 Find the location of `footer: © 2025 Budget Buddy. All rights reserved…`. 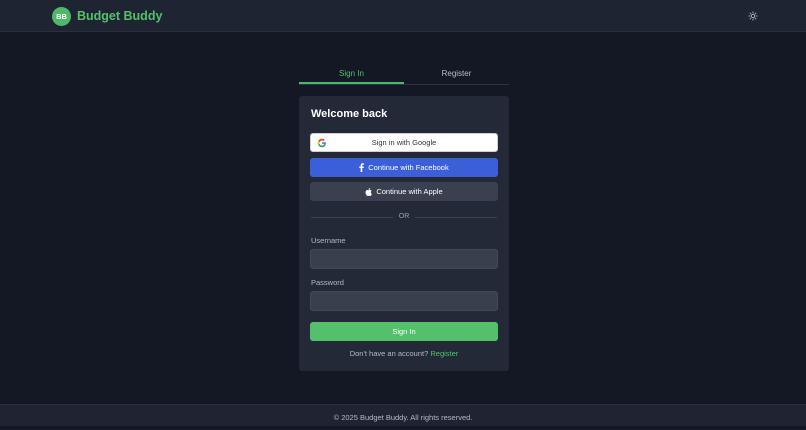

footer: © 2025 Budget Buddy. All rights reserved… is located at coordinates (403, 415).